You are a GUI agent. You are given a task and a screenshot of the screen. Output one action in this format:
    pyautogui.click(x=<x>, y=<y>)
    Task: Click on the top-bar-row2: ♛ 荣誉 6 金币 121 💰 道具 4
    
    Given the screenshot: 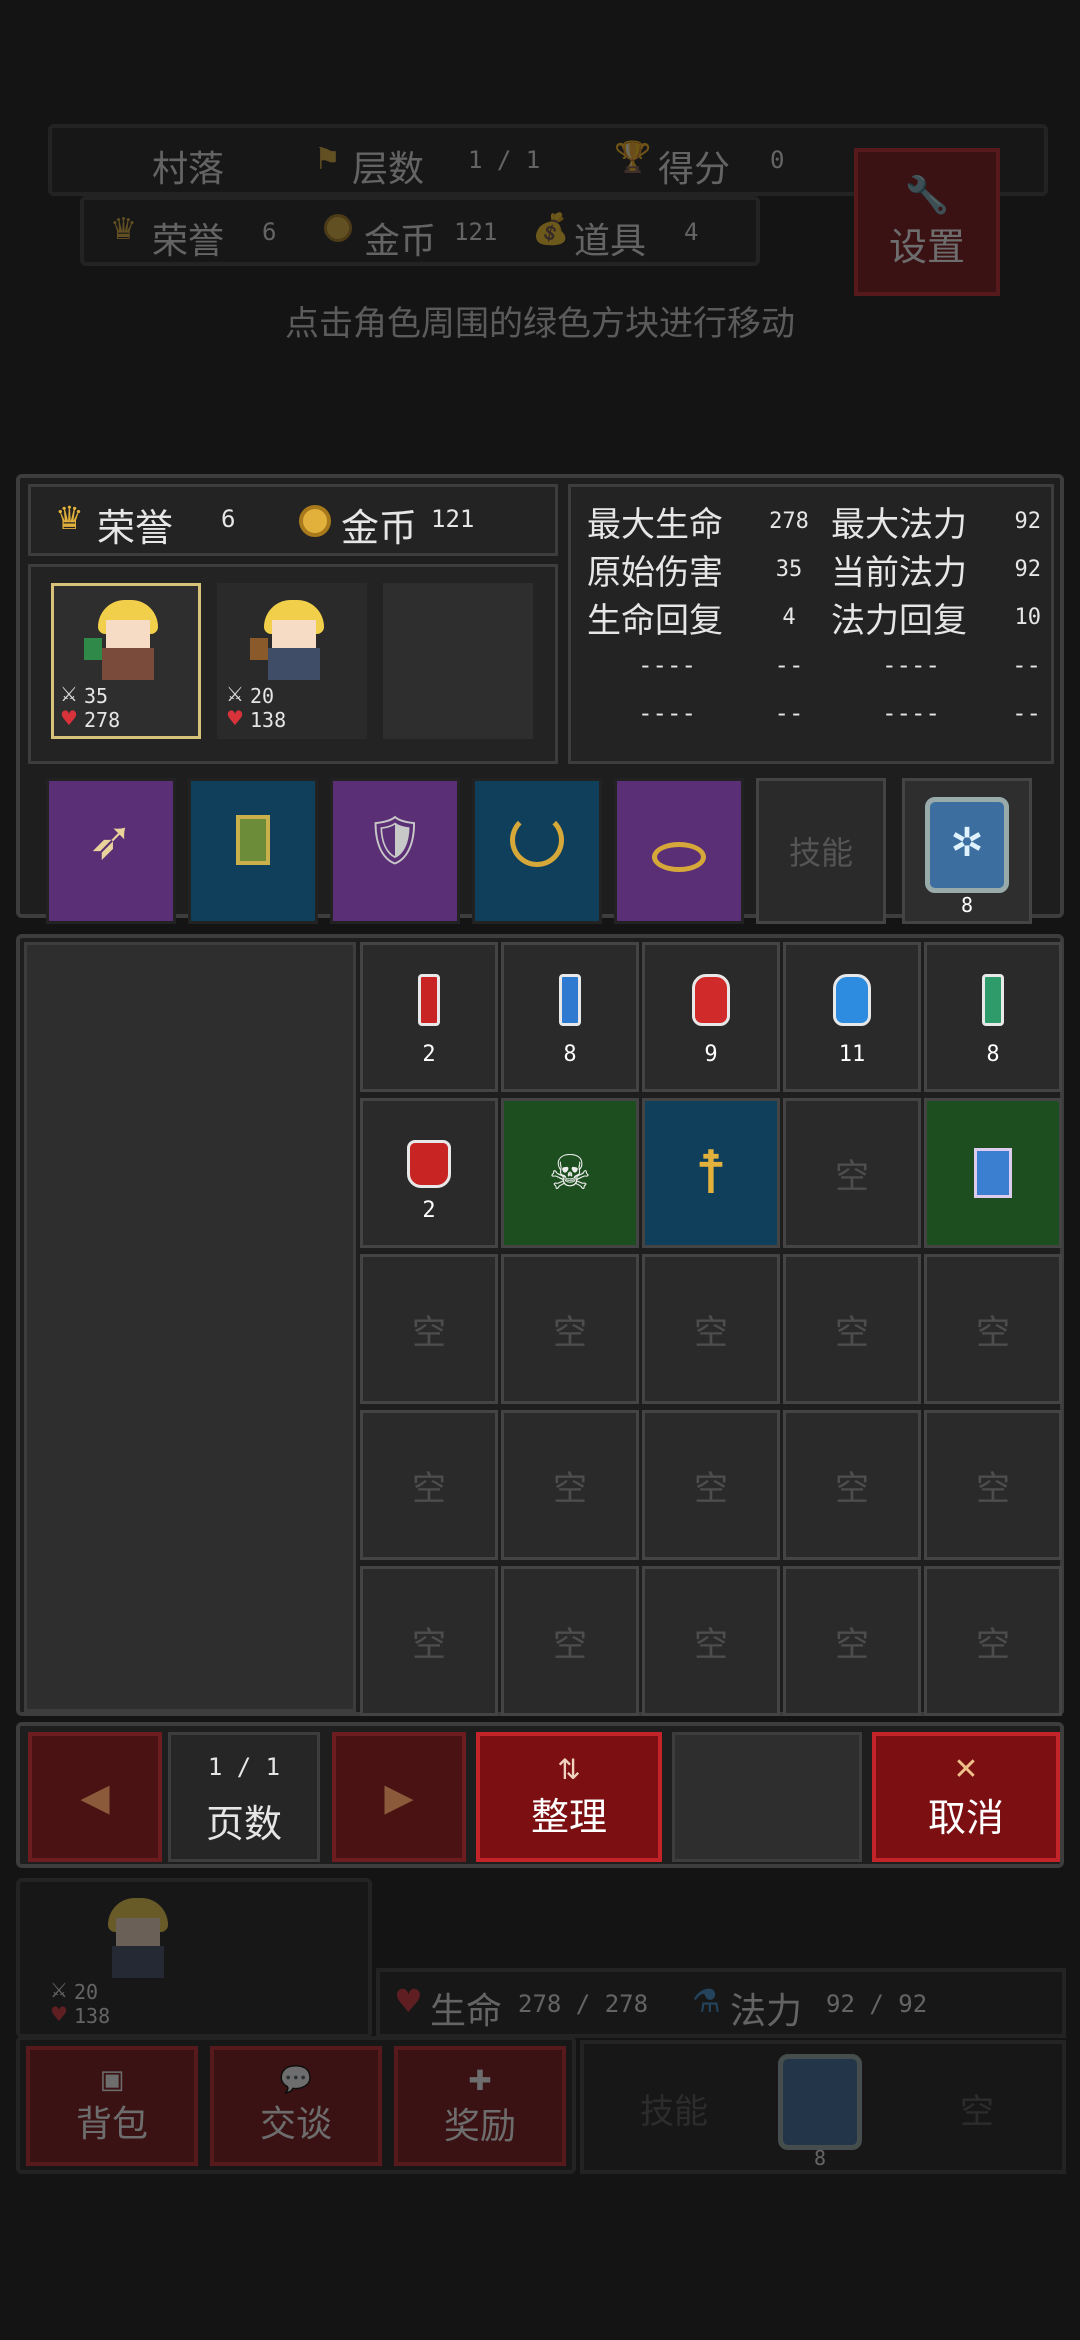 What is the action you would take?
    pyautogui.click(x=420, y=231)
    